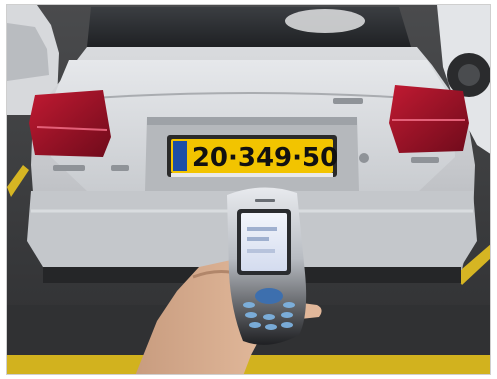 Image resolution: width=497 pixels, height=379 pixels. Describe the element at coordinates (269, 296) in the screenshot. I see `phone-nav-key` at that location.